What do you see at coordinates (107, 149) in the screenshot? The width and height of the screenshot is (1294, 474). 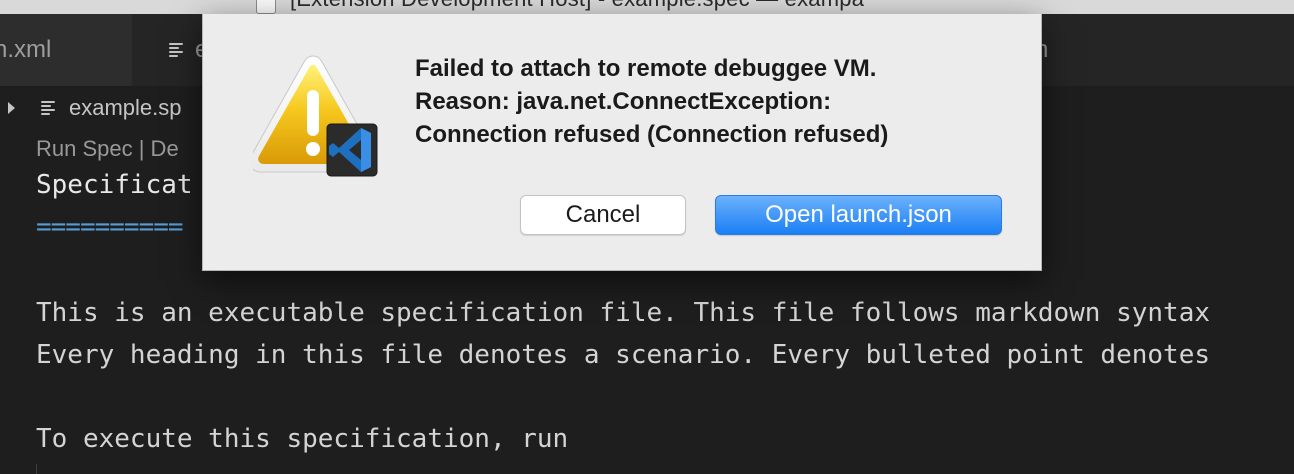 I see `codelens-run-spec: Run Spec | De` at bounding box center [107, 149].